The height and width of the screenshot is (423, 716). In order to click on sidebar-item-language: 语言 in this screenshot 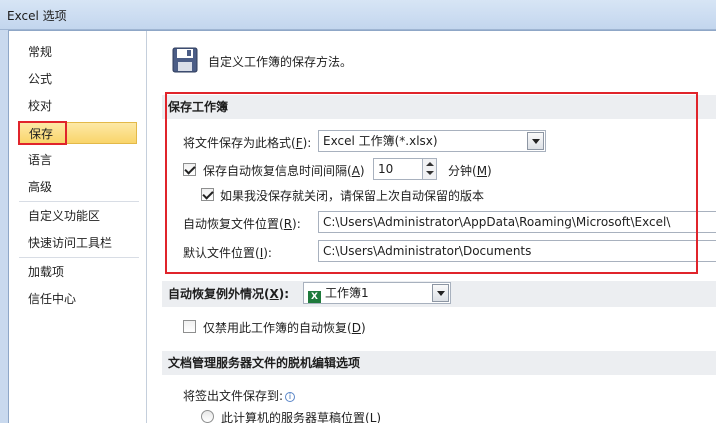, I will do `click(78, 160)`.